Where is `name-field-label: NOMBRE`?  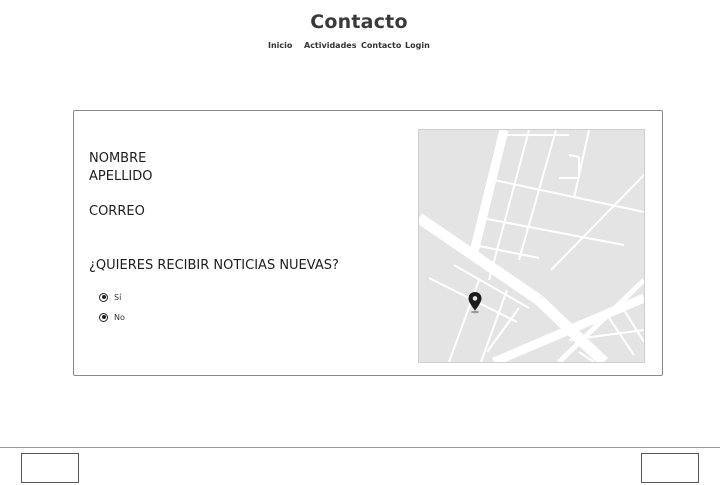 name-field-label: NOMBRE is located at coordinates (117, 158).